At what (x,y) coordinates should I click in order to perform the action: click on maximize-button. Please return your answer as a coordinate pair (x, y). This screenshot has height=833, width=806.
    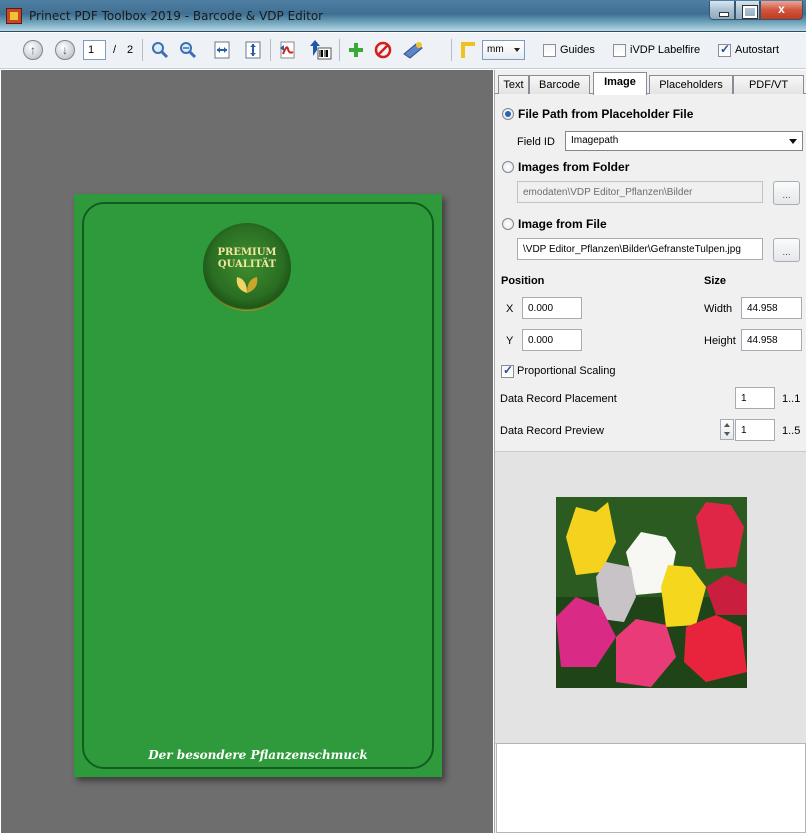
    Looking at the image, I should click on (747, 10).